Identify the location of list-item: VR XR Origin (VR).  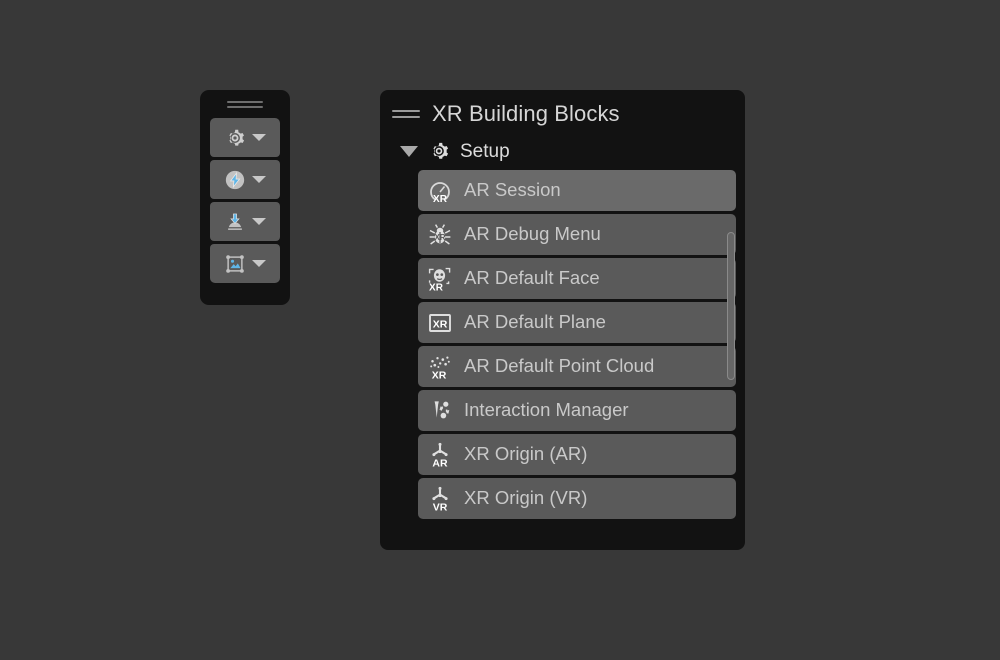
(577, 498).